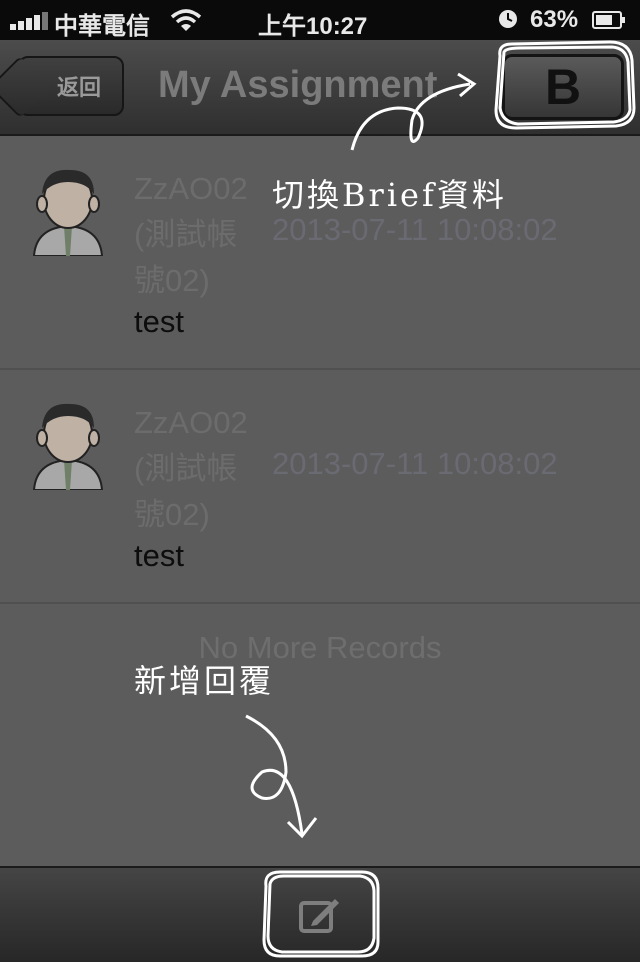 The width and height of the screenshot is (640, 962). What do you see at coordinates (563, 87) in the screenshot?
I see `switch-brief-button: B` at bounding box center [563, 87].